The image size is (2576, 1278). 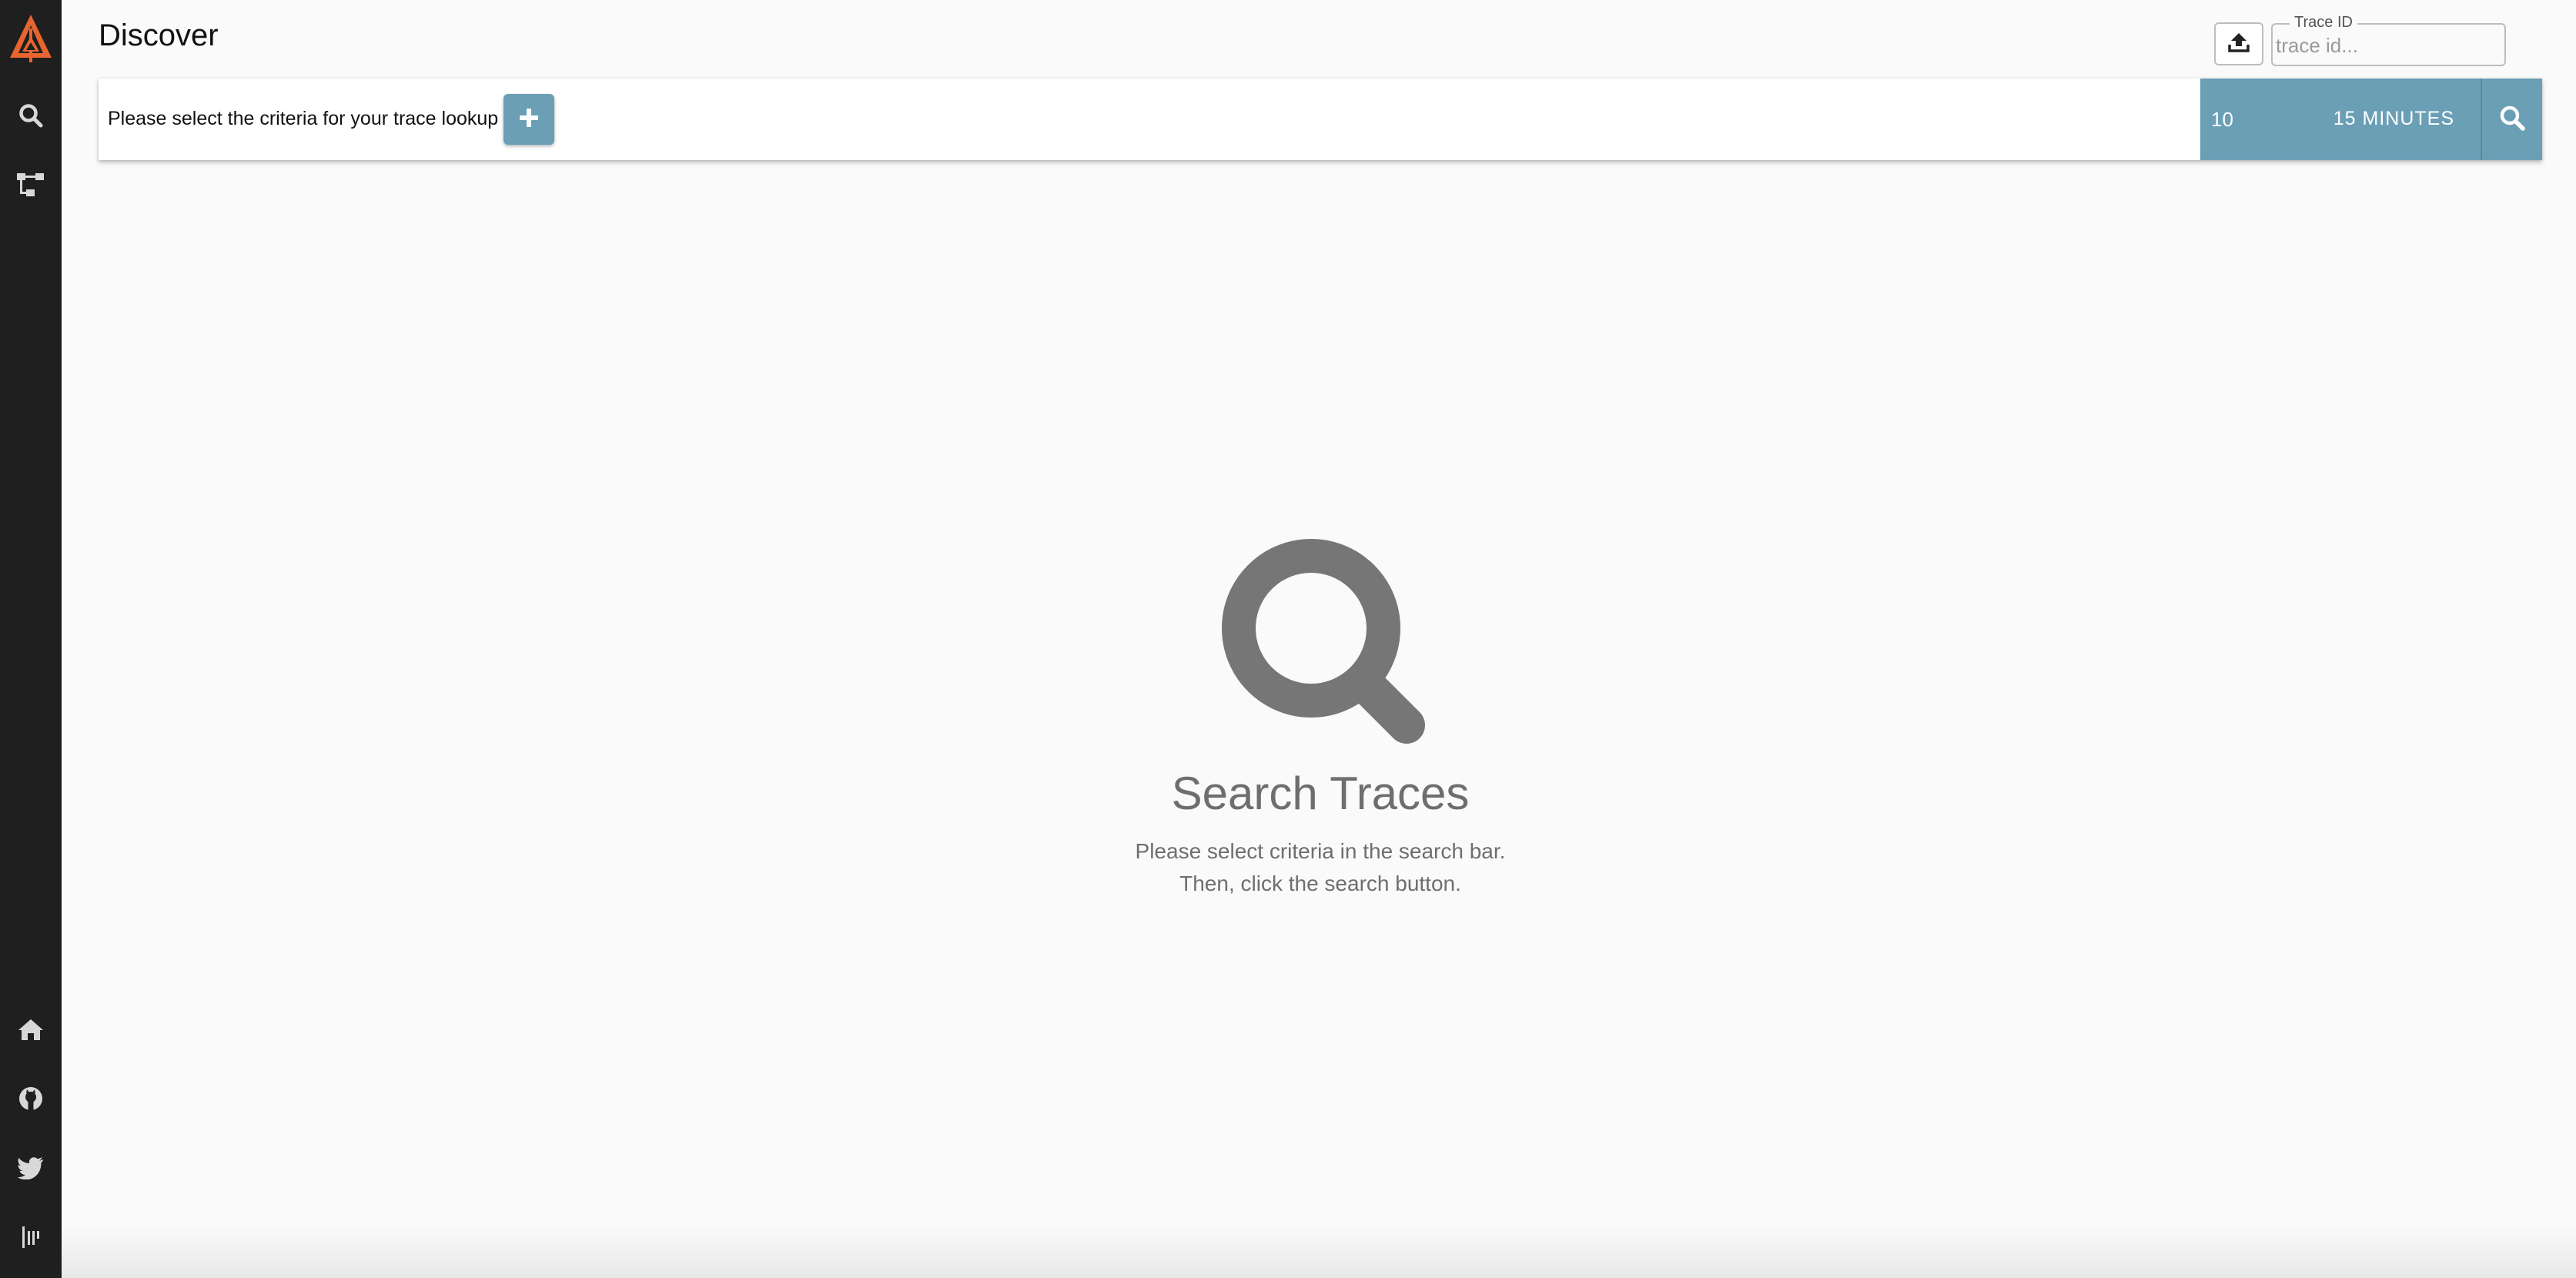 What do you see at coordinates (1320, 883) in the screenshot?
I see `empty-line-2: Then, click the search button.` at bounding box center [1320, 883].